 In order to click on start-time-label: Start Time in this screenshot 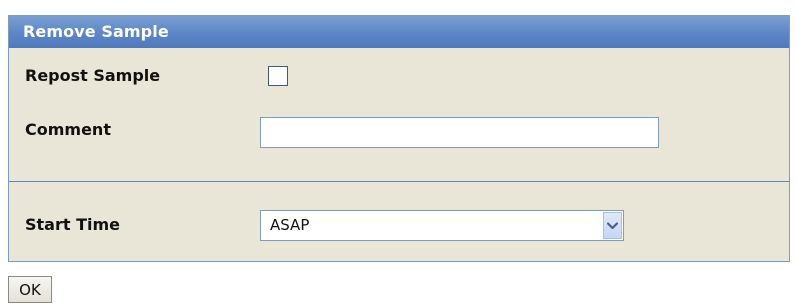, I will do `click(72, 224)`.